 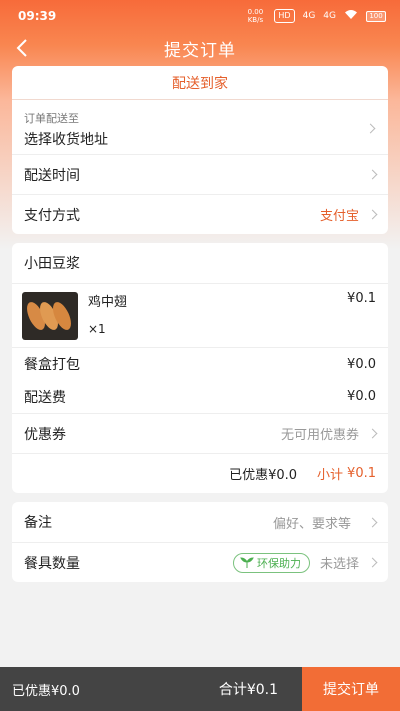 I want to click on coupon-row: 优惠券 无可用优惠券, so click(x=200, y=433).